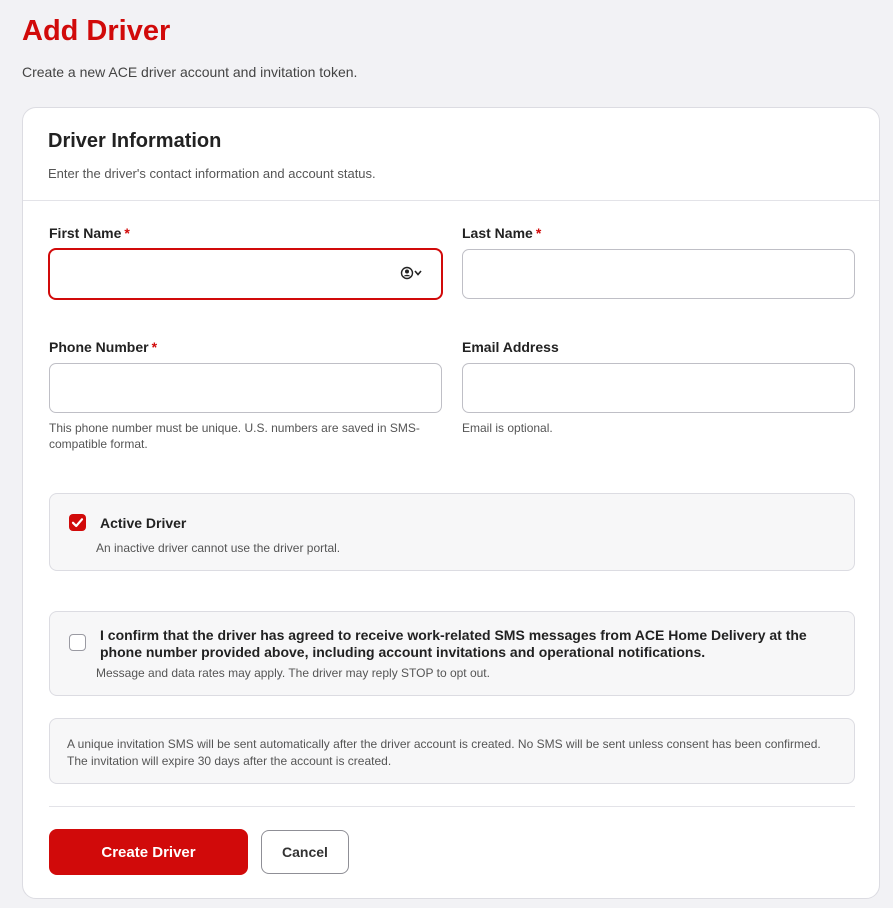 This screenshot has width=893, height=908. I want to click on actions-divider, so click(452, 806).